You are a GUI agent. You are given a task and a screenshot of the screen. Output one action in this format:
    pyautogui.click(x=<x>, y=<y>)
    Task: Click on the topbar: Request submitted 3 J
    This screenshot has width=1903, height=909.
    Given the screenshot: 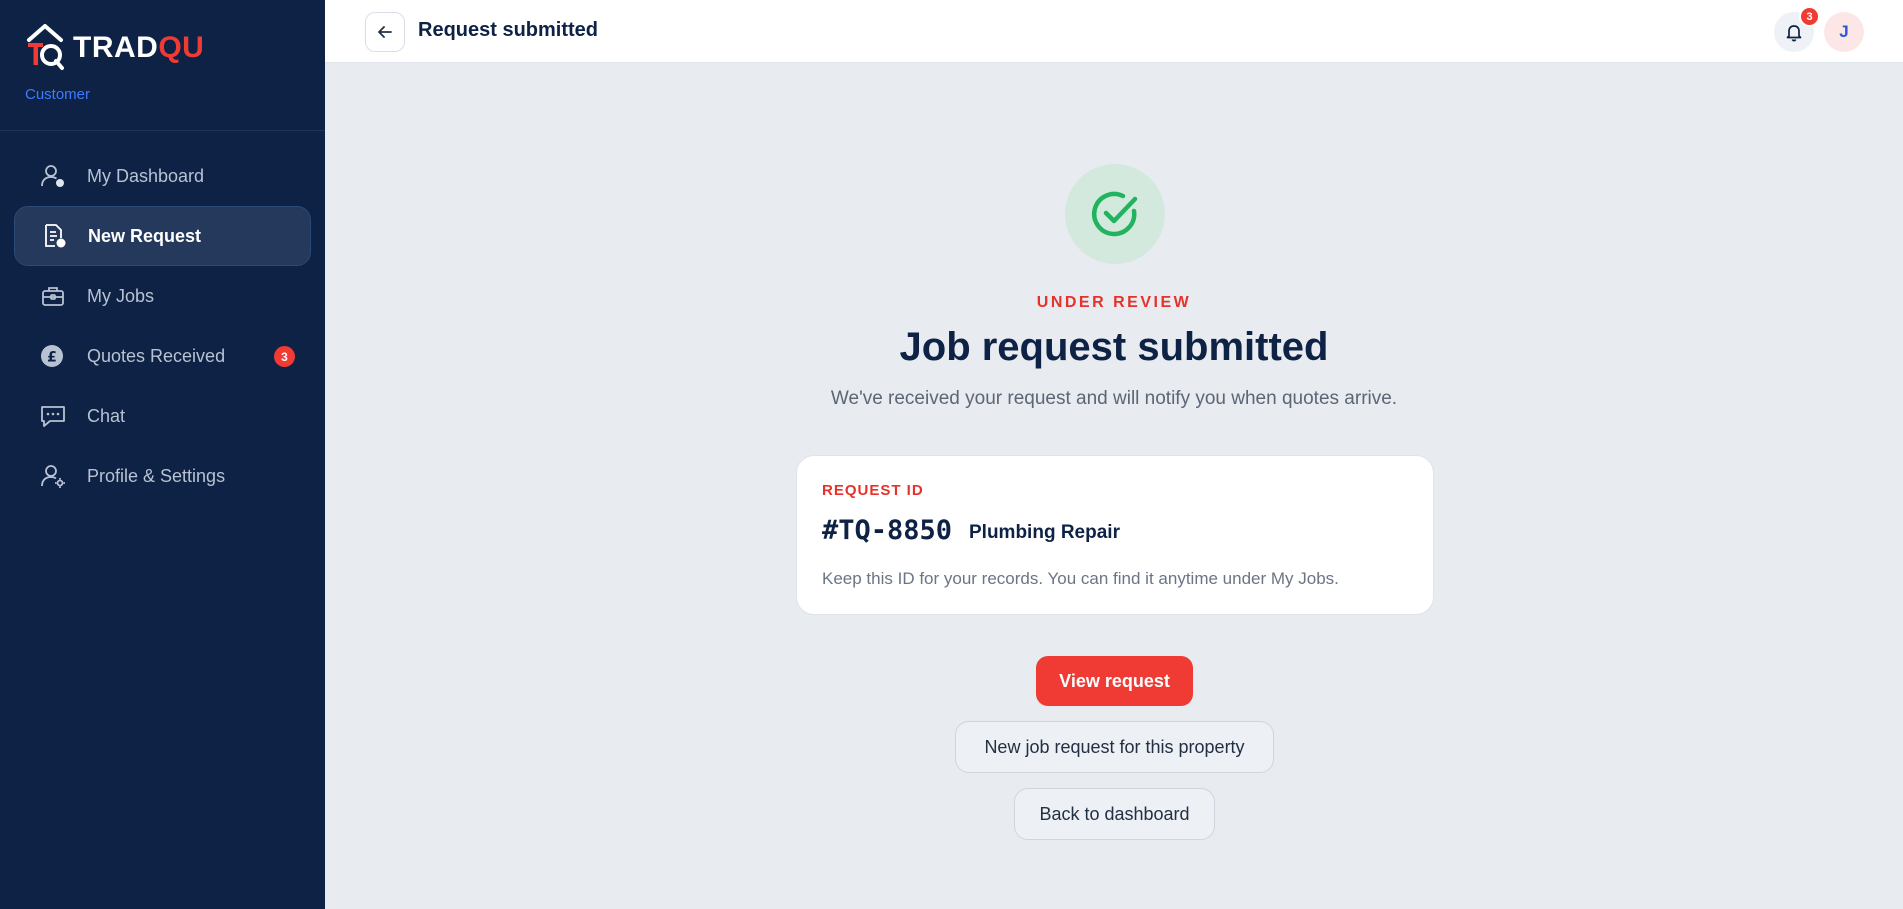 What is the action you would take?
    pyautogui.click(x=1114, y=31)
    